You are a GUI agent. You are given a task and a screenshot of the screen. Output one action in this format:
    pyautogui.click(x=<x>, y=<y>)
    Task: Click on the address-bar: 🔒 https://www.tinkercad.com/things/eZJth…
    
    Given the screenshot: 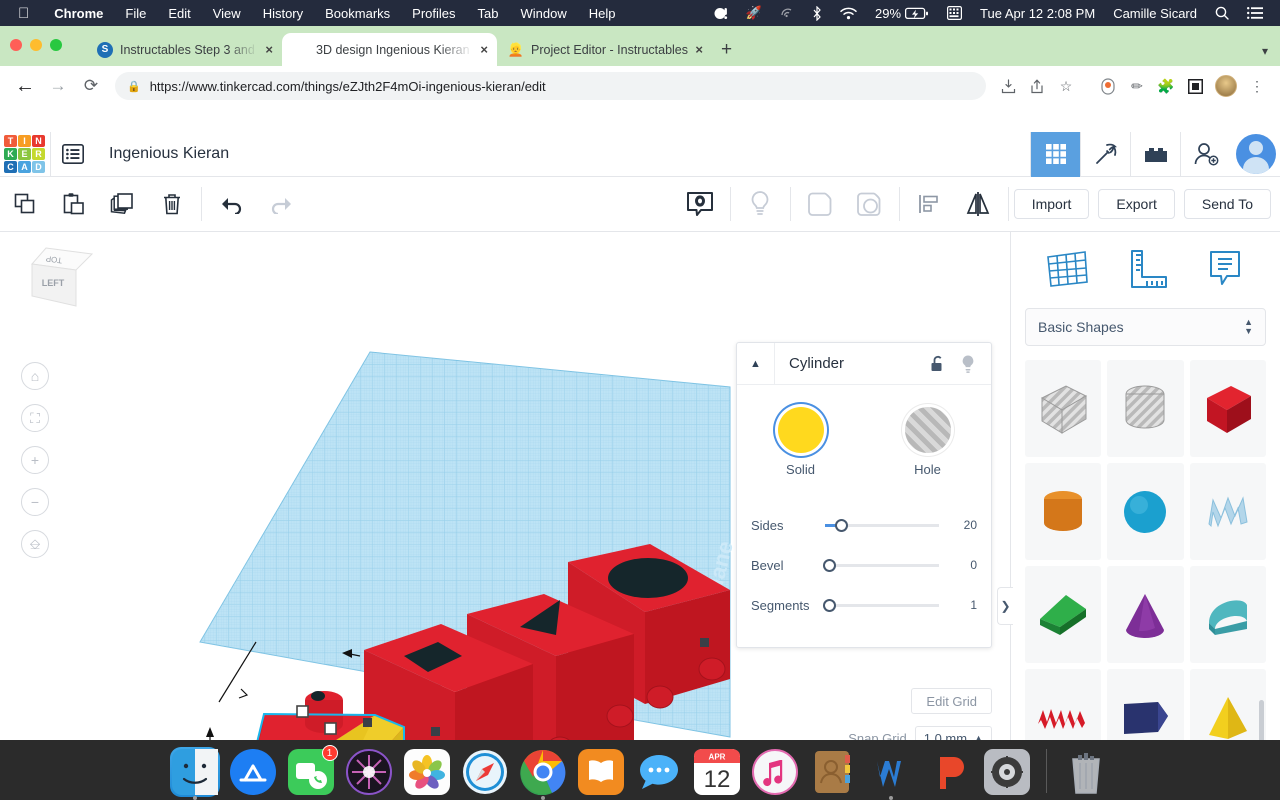 What is the action you would take?
    pyautogui.click(x=550, y=86)
    